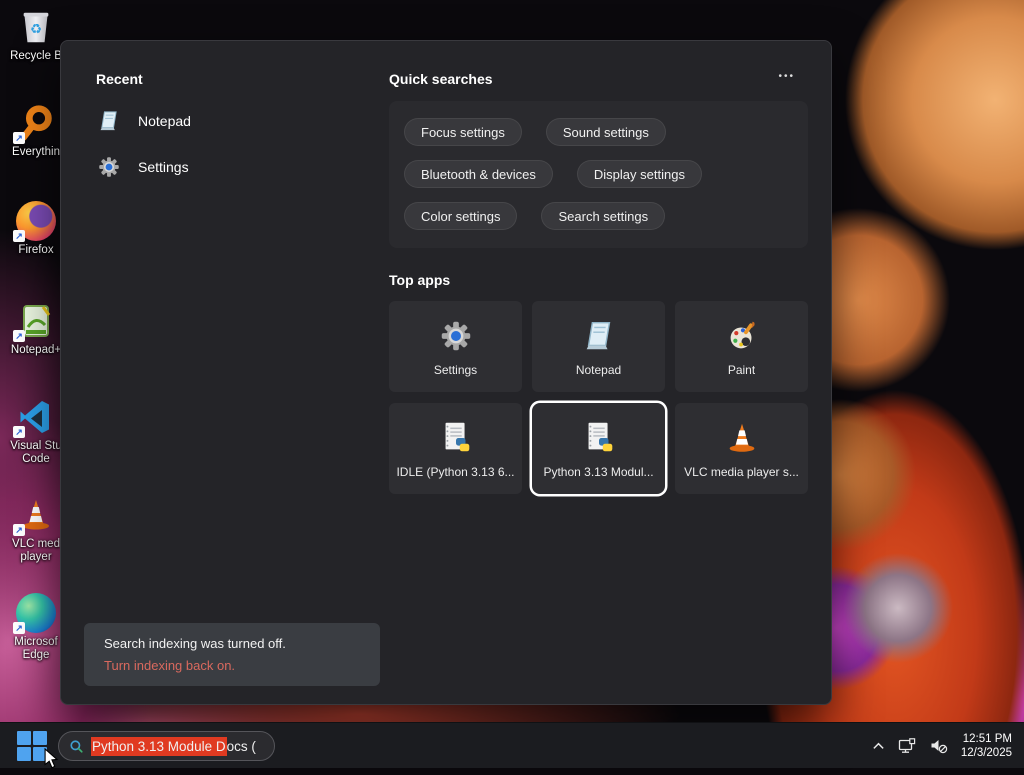 This screenshot has height=775, width=1024. What do you see at coordinates (36, 613) in the screenshot?
I see `edge-icon: ↗` at bounding box center [36, 613].